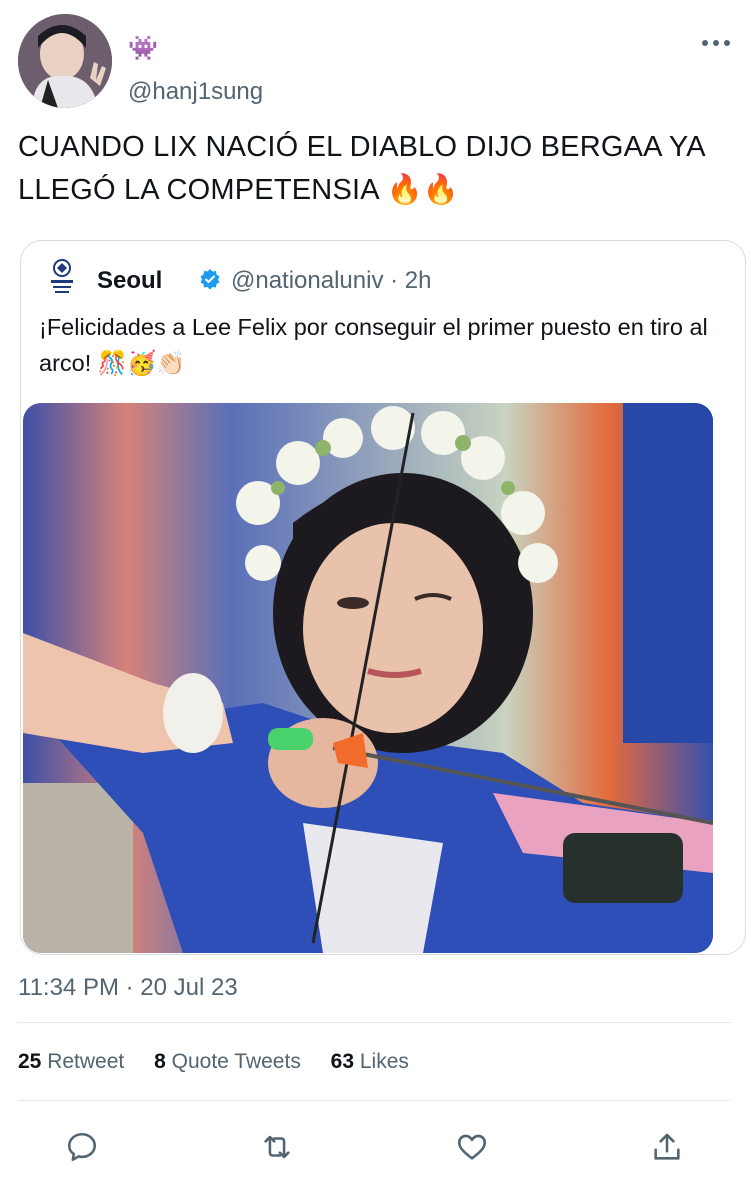 This screenshot has height=1200, width=749. Describe the element at coordinates (195, 92) in the screenshot. I see `author-handle: @hanj1sung` at that location.